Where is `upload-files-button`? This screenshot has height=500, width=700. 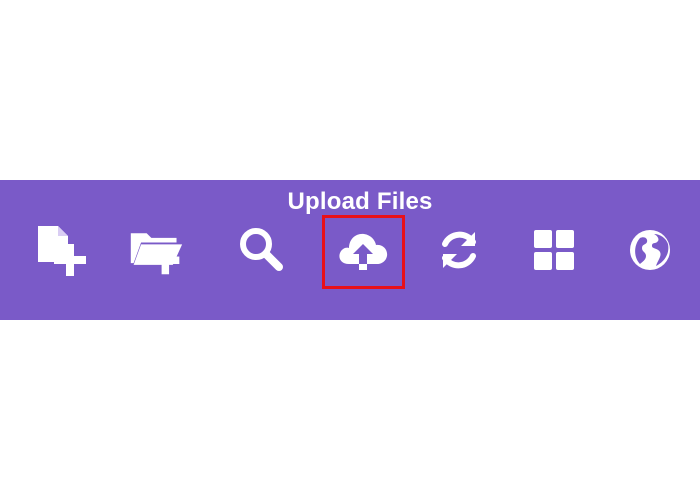
upload-files-button is located at coordinates (363, 250).